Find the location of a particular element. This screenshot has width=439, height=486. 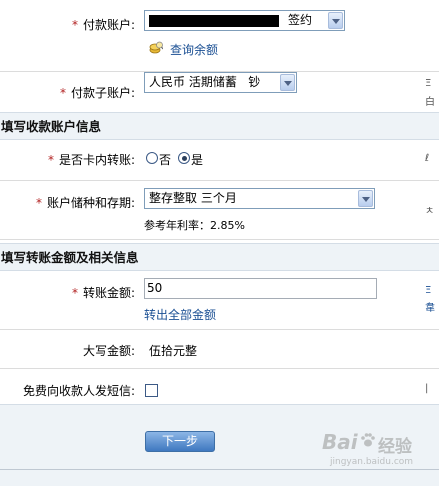

deposit-type-select: 整存整取 三个月 is located at coordinates (259, 198).